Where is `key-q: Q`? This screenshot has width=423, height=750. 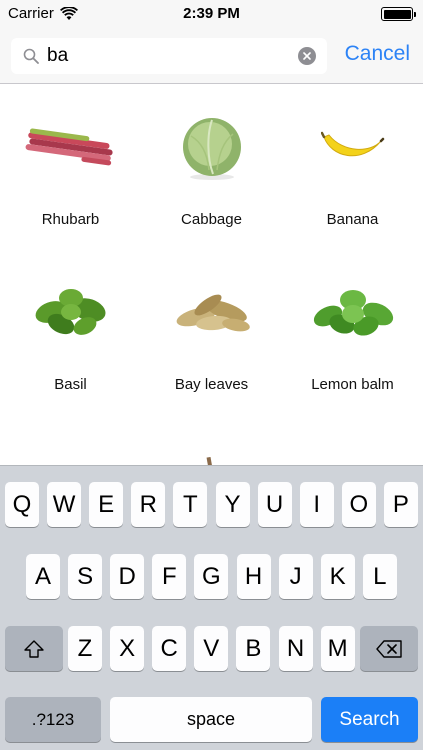
key-q: Q is located at coordinates (22, 504).